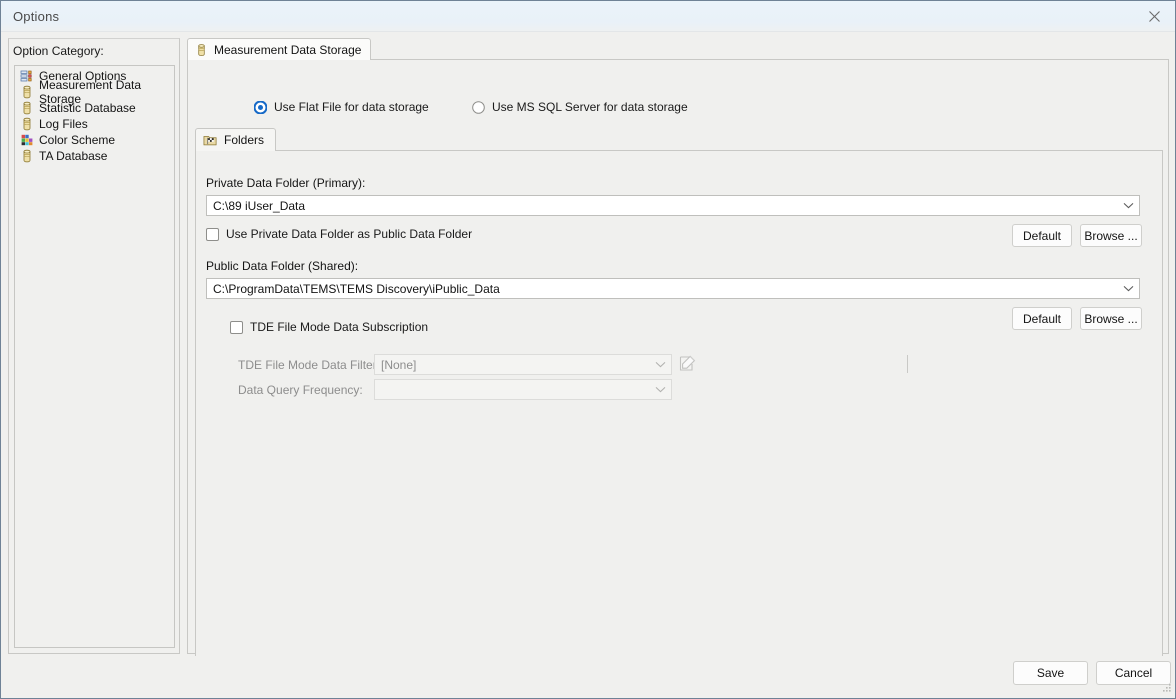 This screenshot has width=1176, height=699. What do you see at coordinates (288, 49) in the screenshot?
I see `tab-label: Measurement Data Storage` at bounding box center [288, 49].